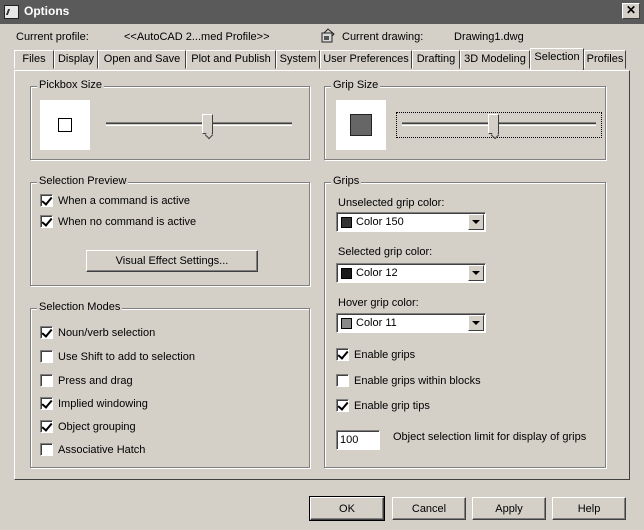 The image size is (644, 530). What do you see at coordinates (366, 59) in the screenshot?
I see `tab-user-preferences: User Preferences` at bounding box center [366, 59].